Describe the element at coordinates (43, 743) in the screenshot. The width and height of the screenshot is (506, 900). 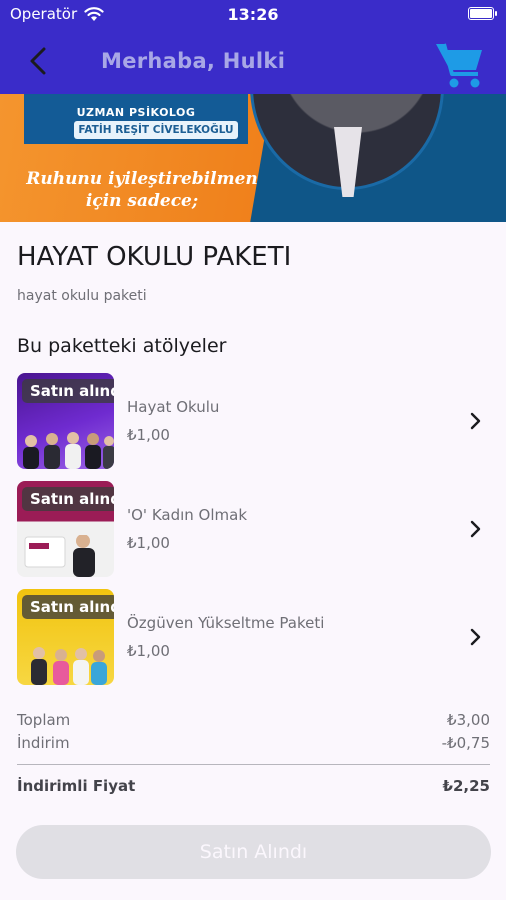
I see `discount-label: İndirim` at that location.